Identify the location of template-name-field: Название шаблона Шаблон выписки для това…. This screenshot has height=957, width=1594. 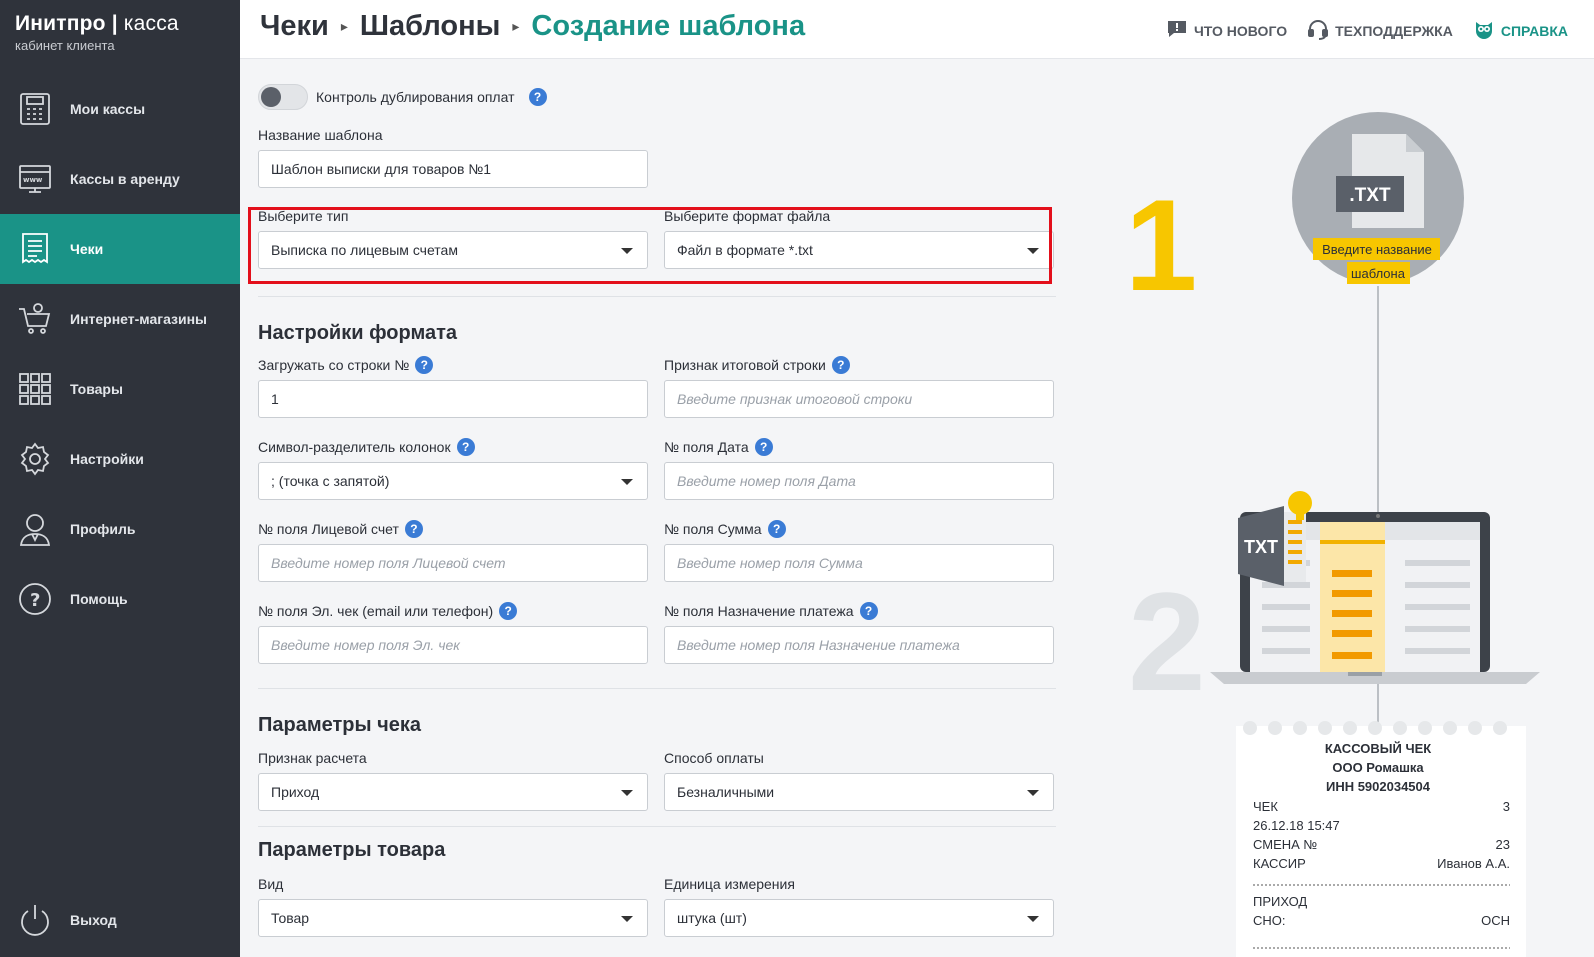
(453, 156).